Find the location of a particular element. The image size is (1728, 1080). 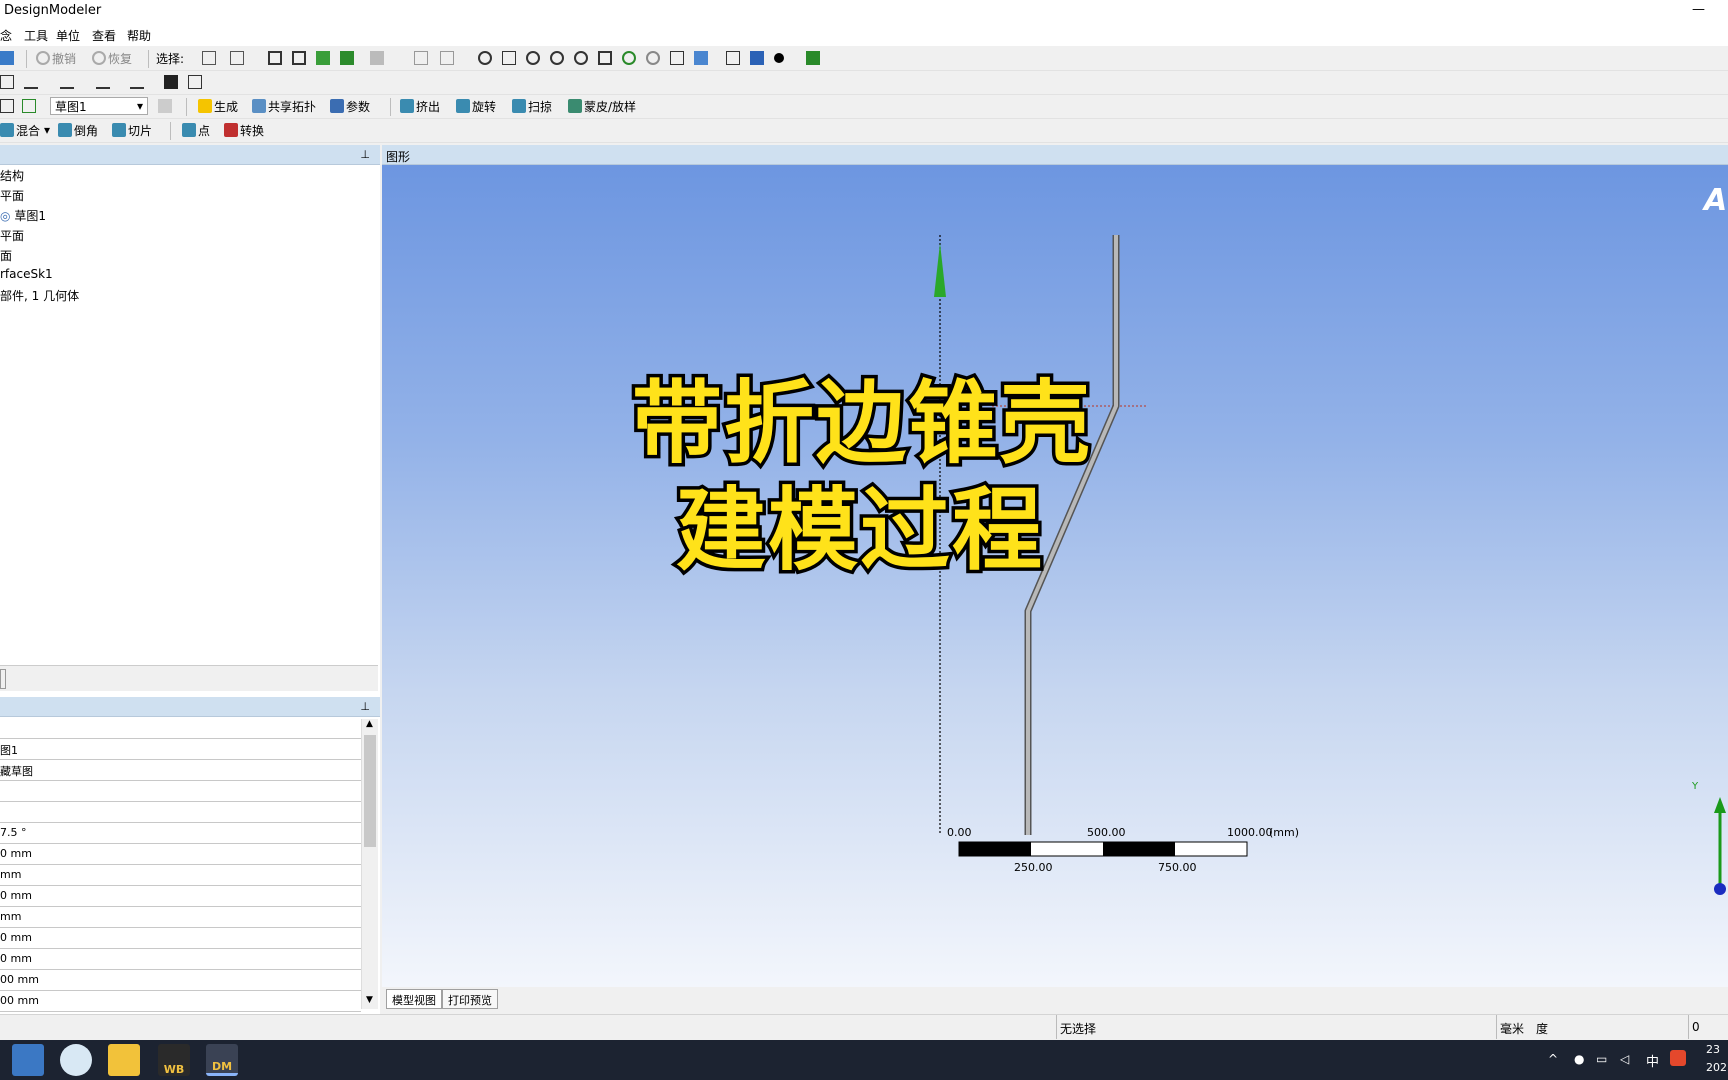

revolve-button: 旋转 is located at coordinates (476, 106).